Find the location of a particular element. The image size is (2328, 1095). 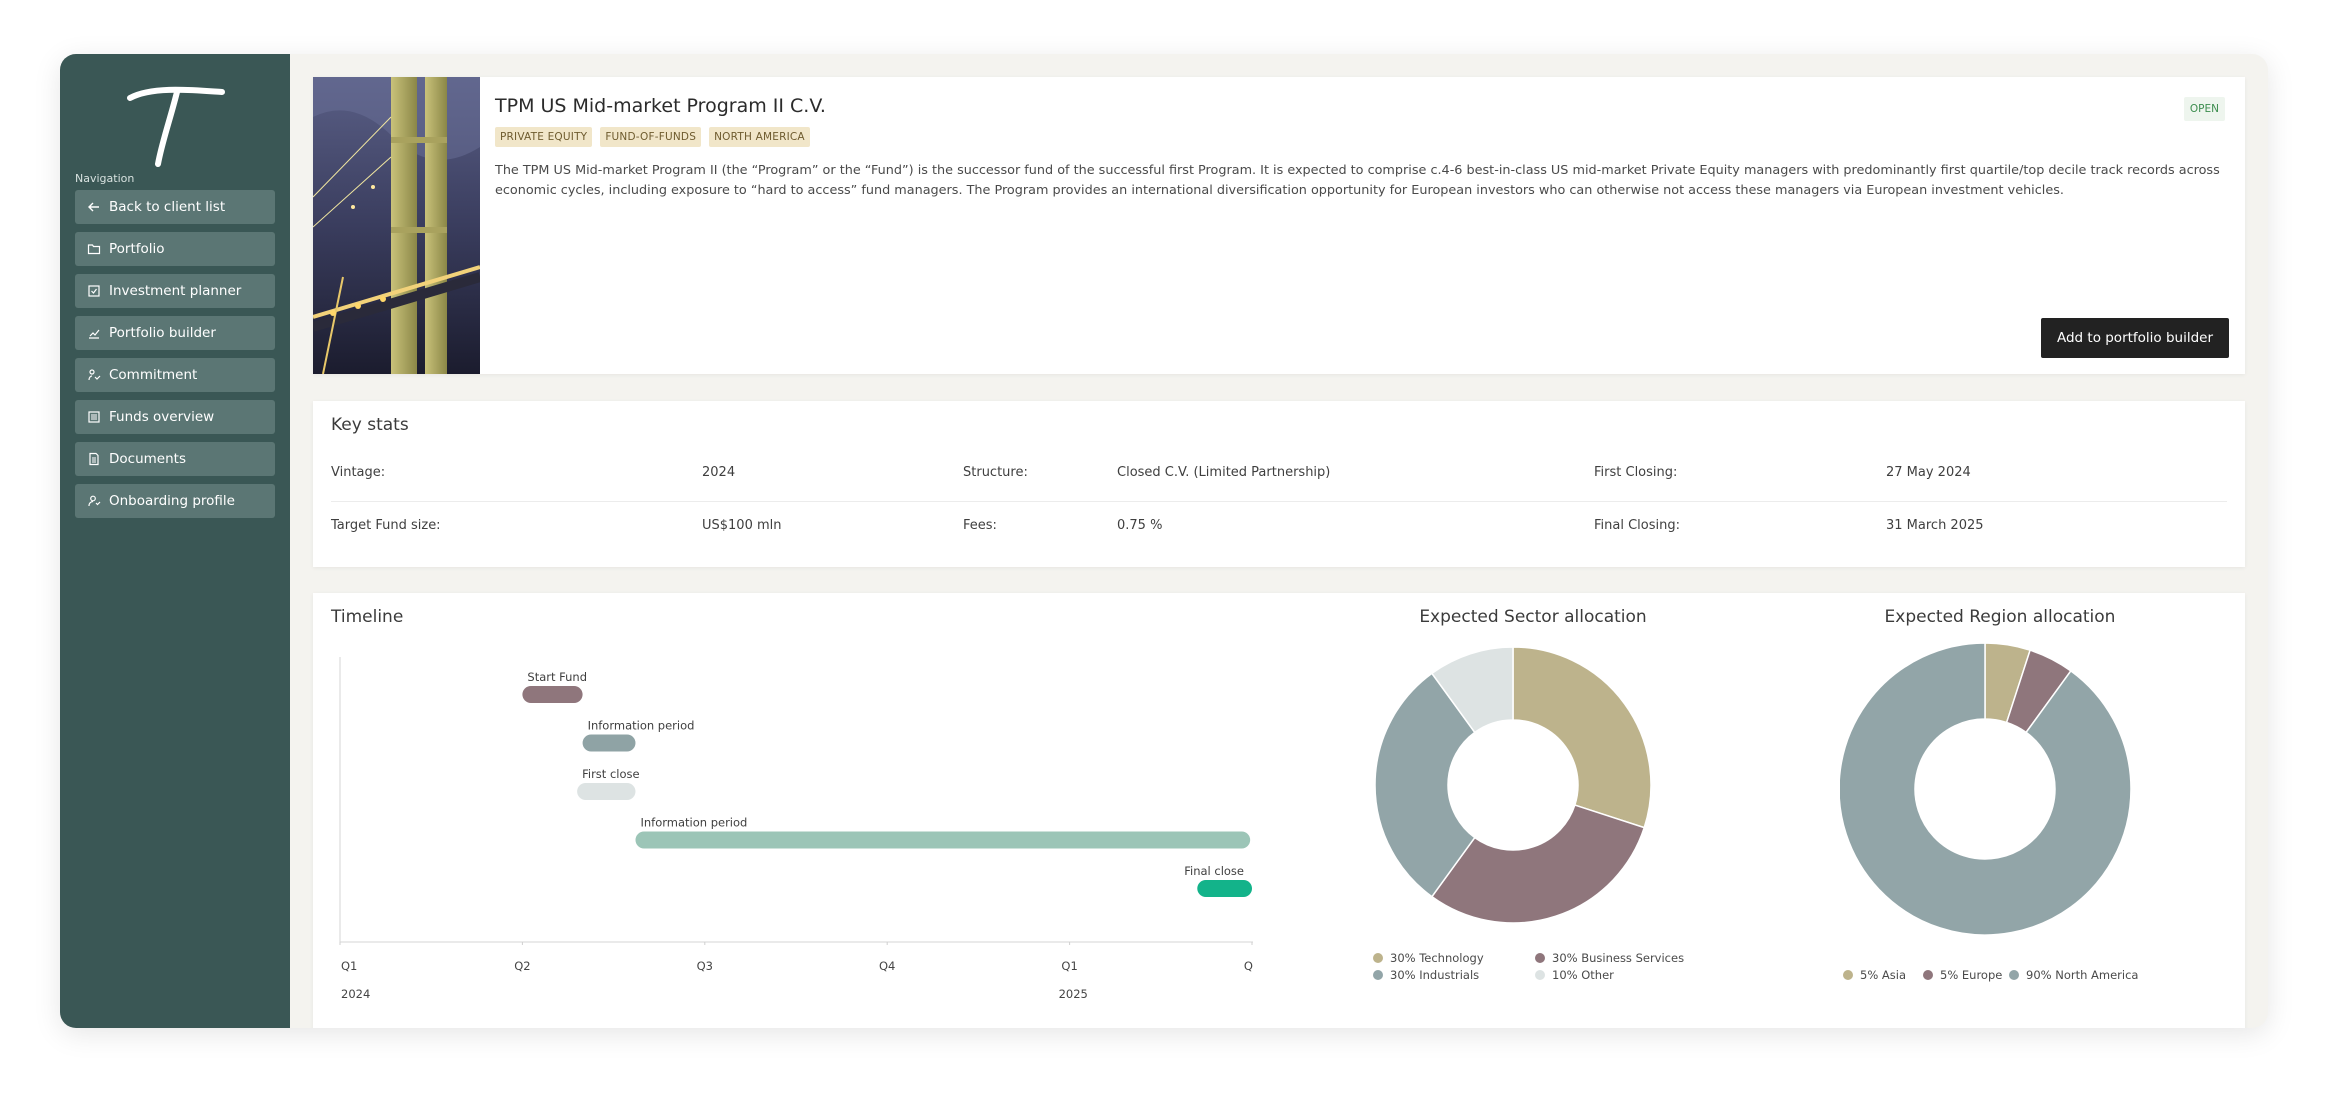

legend-item: 5% Europe is located at coordinates (1962, 975).